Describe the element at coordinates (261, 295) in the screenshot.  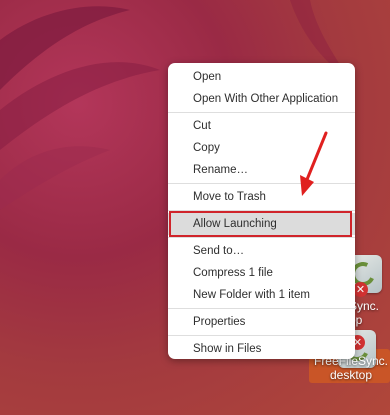
I see `menu-item-new-folder-with-item: New Folder with 1 item` at that location.